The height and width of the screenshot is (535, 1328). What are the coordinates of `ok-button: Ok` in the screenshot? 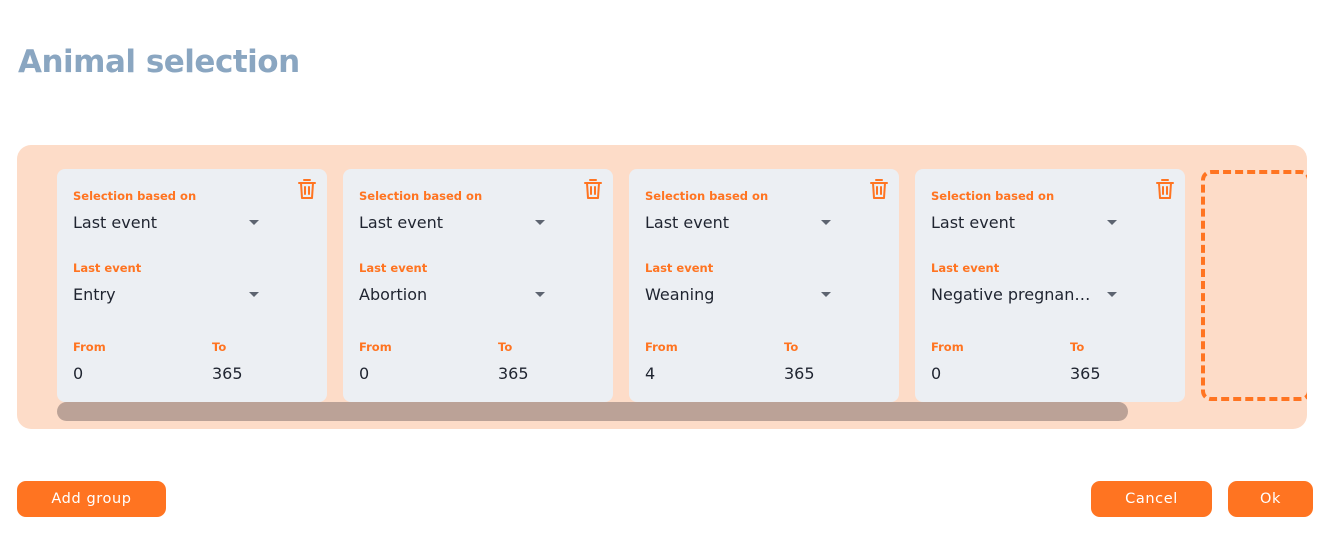 It's located at (1270, 499).